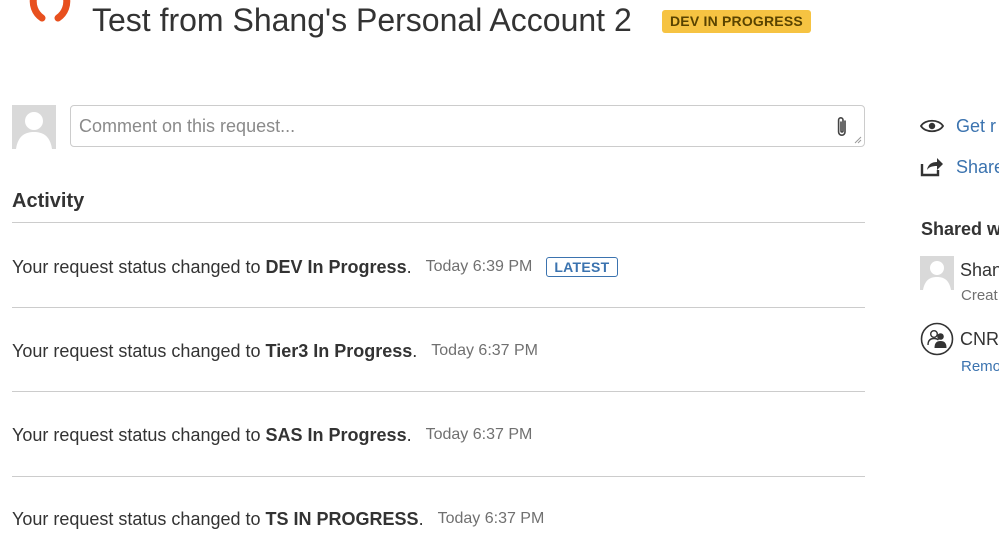 The height and width of the screenshot is (540, 999). I want to click on activity-status: SAS In Progress, so click(336, 434).